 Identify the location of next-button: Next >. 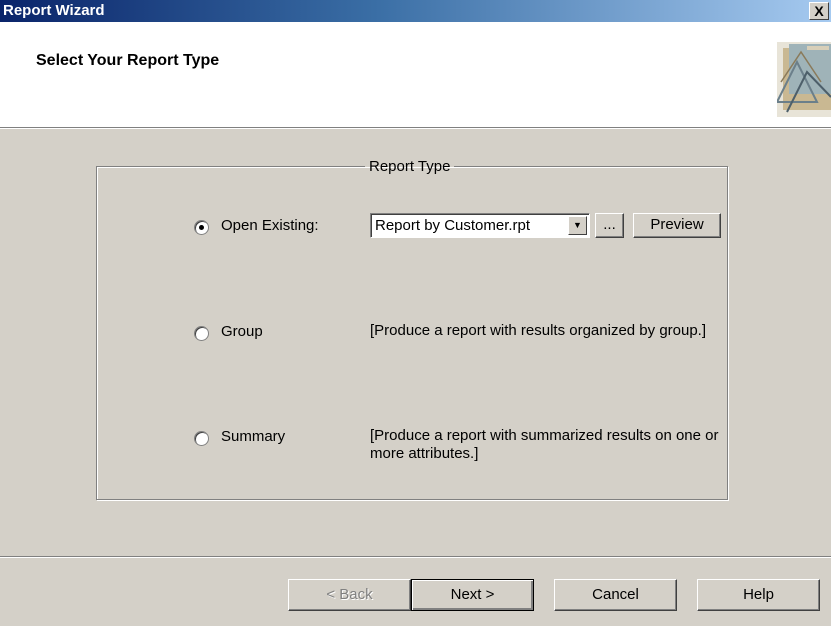
(472, 595).